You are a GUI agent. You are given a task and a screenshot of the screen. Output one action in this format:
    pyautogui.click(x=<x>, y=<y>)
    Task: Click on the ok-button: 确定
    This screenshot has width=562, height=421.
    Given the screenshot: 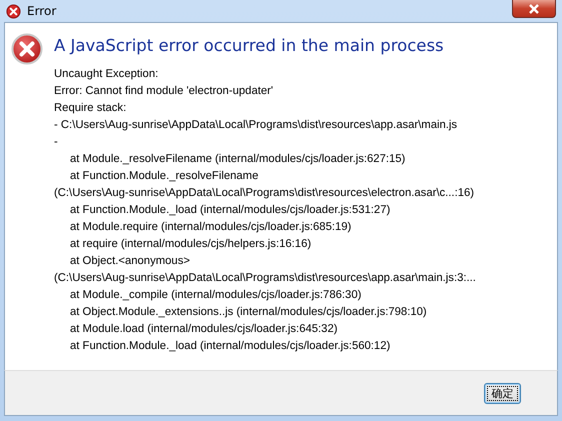 What is the action you would take?
    pyautogui.click(x=502, y=393)
    